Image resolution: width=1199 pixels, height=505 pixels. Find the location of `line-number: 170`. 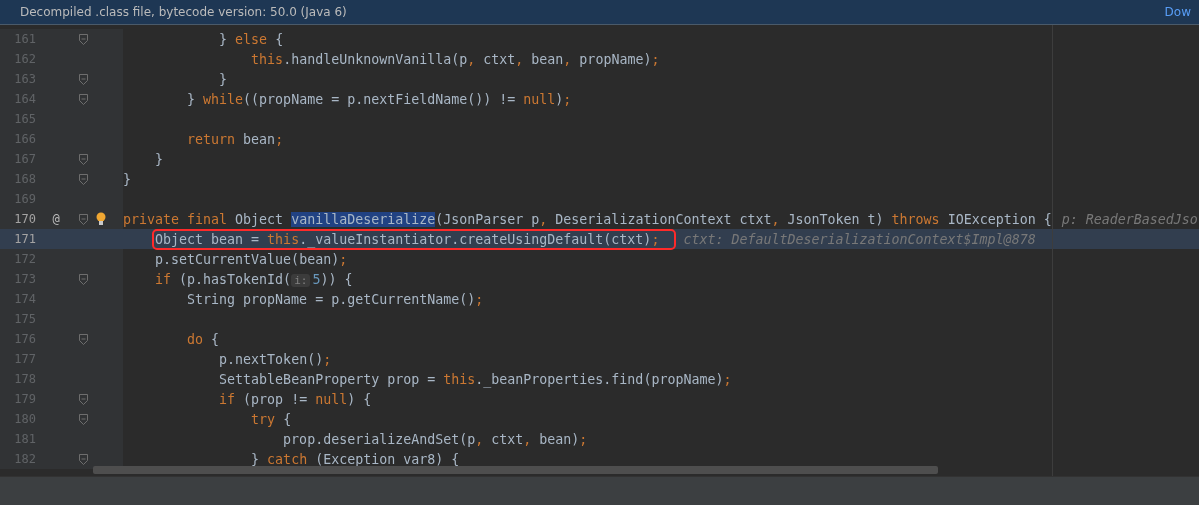

line-number: 170 is located at coordinates (24, 219).